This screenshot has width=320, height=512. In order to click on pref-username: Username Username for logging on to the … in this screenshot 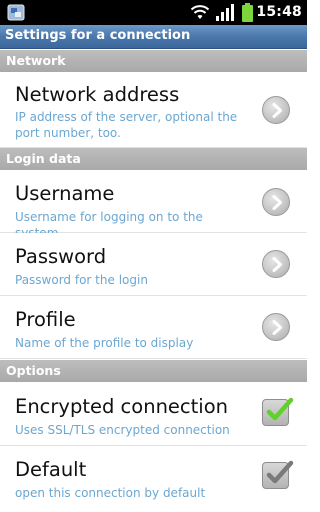, I will do `click(153, 205)`.